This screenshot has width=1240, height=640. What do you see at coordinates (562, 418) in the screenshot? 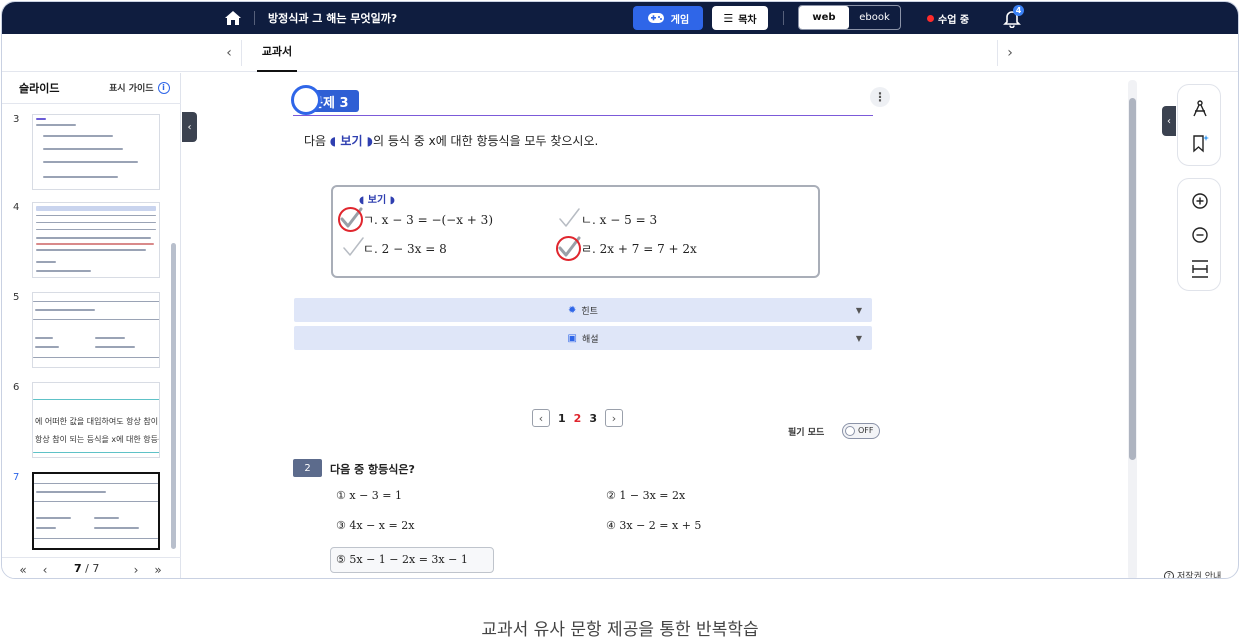
I see `pager-page: 1` at bounding box center [562, 418].